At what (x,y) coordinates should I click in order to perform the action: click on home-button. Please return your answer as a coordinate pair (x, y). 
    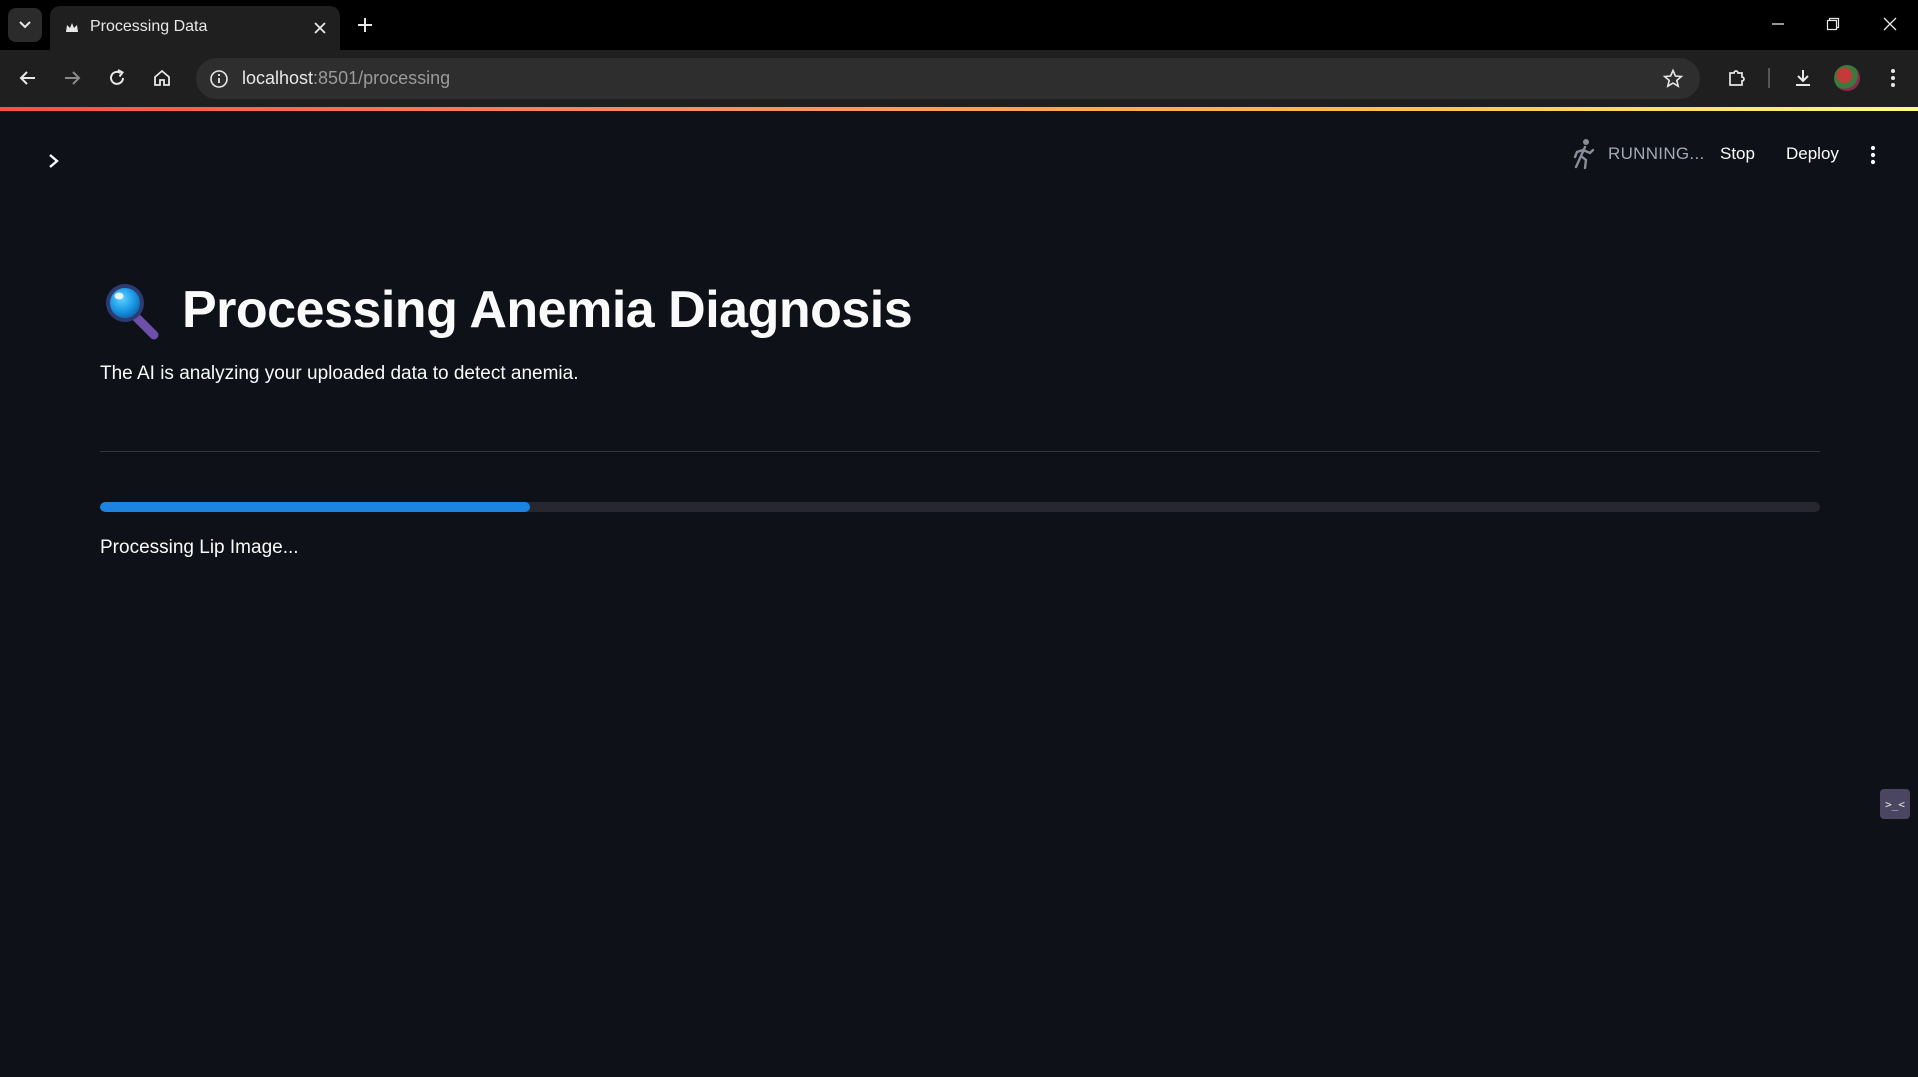
    Looking at the image, I should click on (162, 78).